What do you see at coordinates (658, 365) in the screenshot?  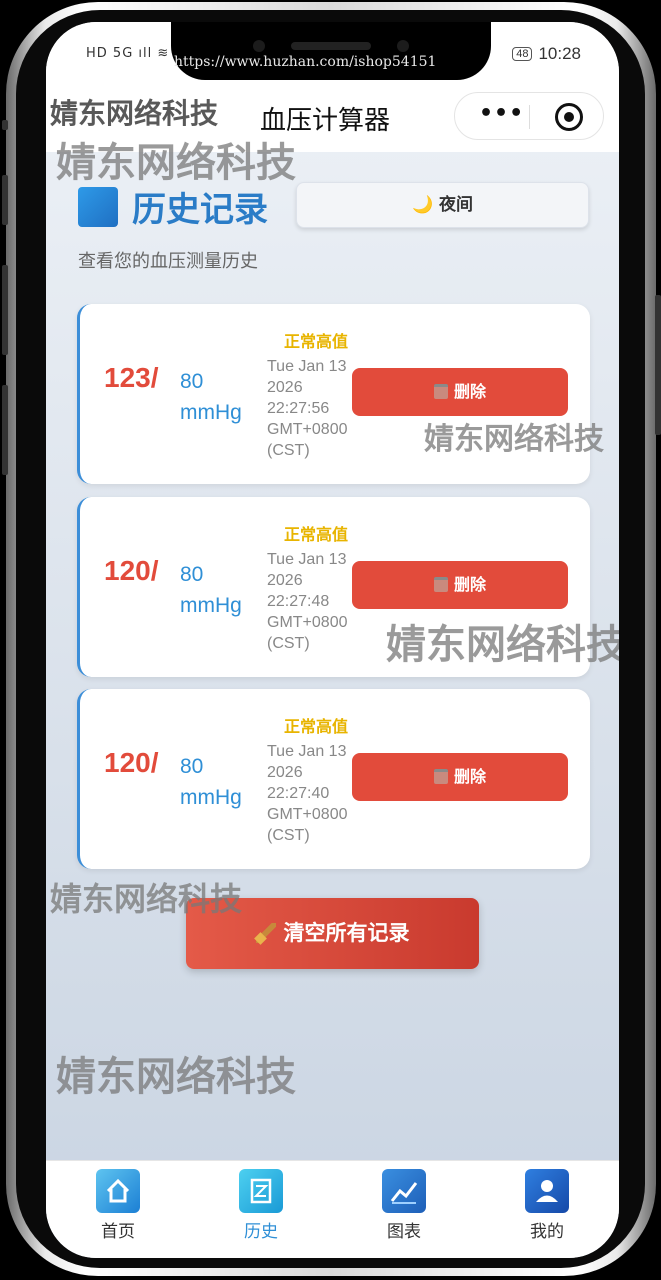 I see `phone-power-button` at bounding box center [658, 365].